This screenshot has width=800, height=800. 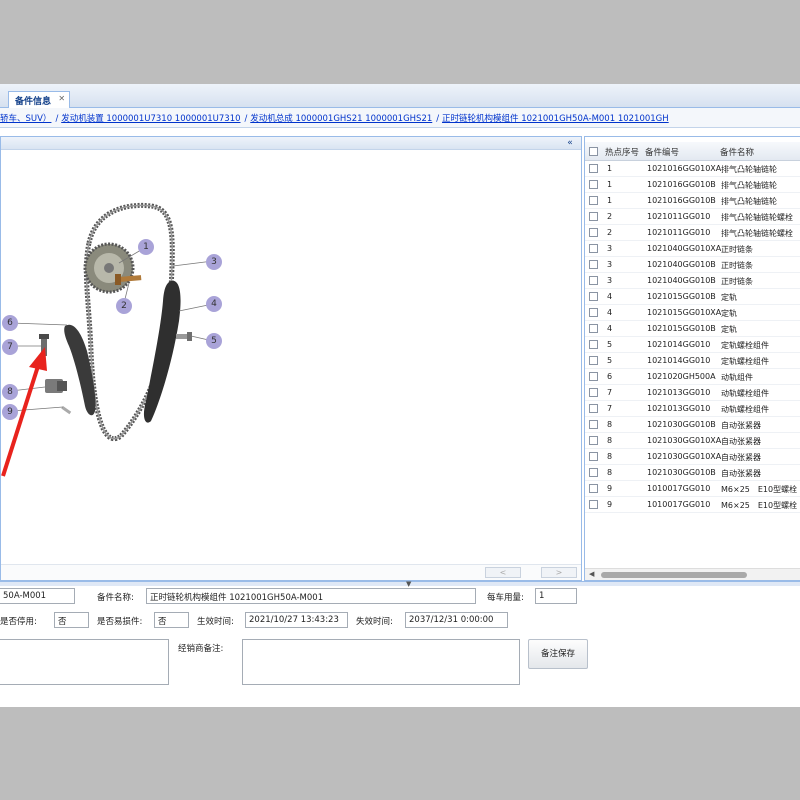 What do you see at coordinates (10, 392) in the screenshot?
I see `callout-8: 8` at bounding box center [10, 392].